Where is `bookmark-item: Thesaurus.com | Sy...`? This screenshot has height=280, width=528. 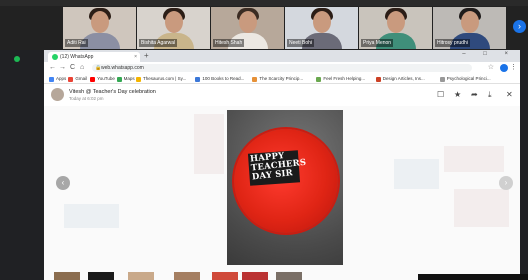
bookmark-item: Thesaurus.com | Sy... is located at coordinates (161, 79).